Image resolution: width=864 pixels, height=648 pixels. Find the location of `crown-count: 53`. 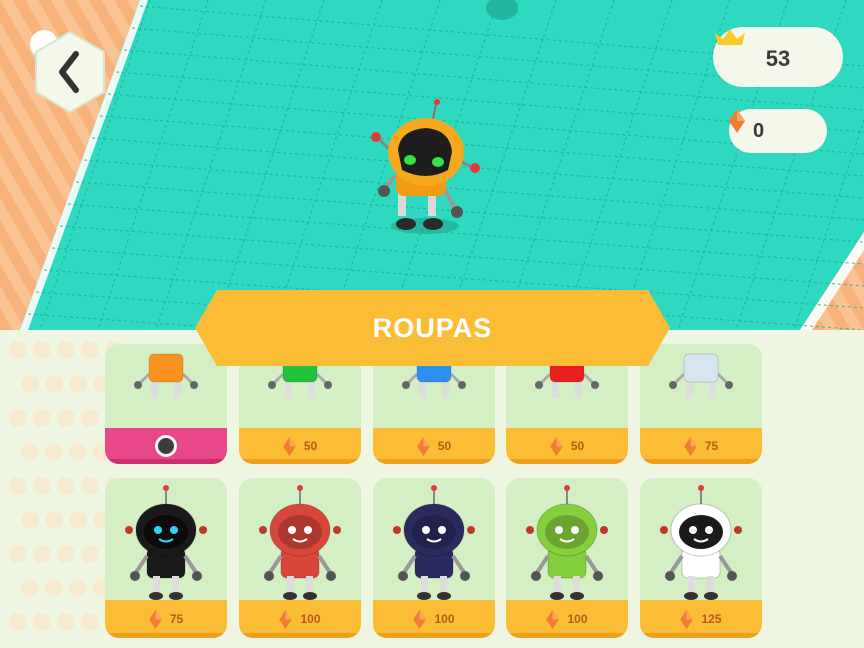

crown-count: 53 is located at coordinates (778, 58).